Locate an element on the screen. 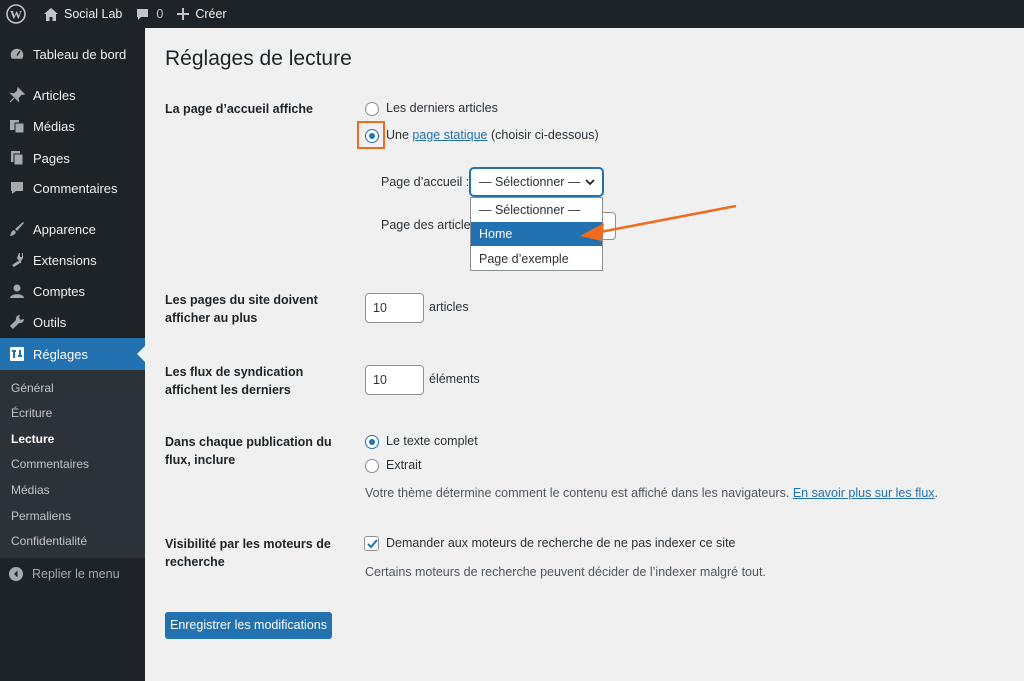 The height and width of the screenshot is (681, 1024). site-name: Social Lab is located at coordinates (93, 14).